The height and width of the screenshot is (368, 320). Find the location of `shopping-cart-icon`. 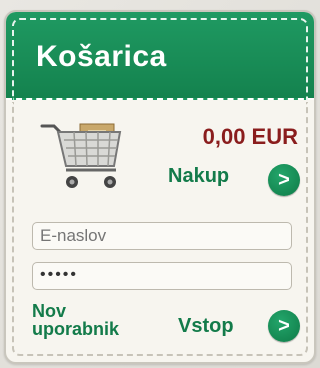

shopping-cart-icon is located at coordinates (81, 155).